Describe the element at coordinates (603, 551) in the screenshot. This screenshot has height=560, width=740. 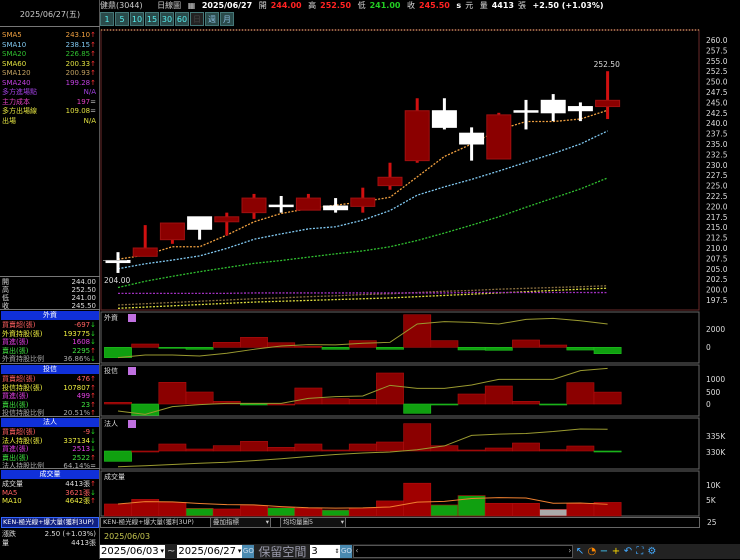
I see `zoom-out-icon: −` at that location.